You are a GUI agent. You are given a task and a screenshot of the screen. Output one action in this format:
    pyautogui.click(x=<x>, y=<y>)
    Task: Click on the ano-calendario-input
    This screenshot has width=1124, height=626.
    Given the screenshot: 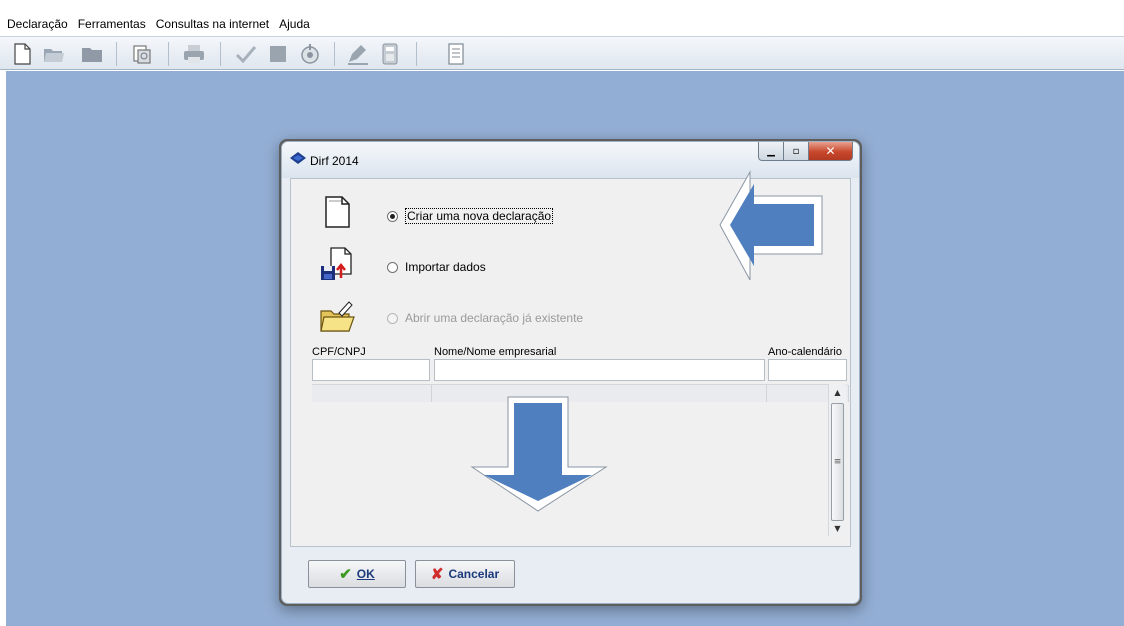 What is the action you would take?
    pyautogui.click(x=807, y=370)
    